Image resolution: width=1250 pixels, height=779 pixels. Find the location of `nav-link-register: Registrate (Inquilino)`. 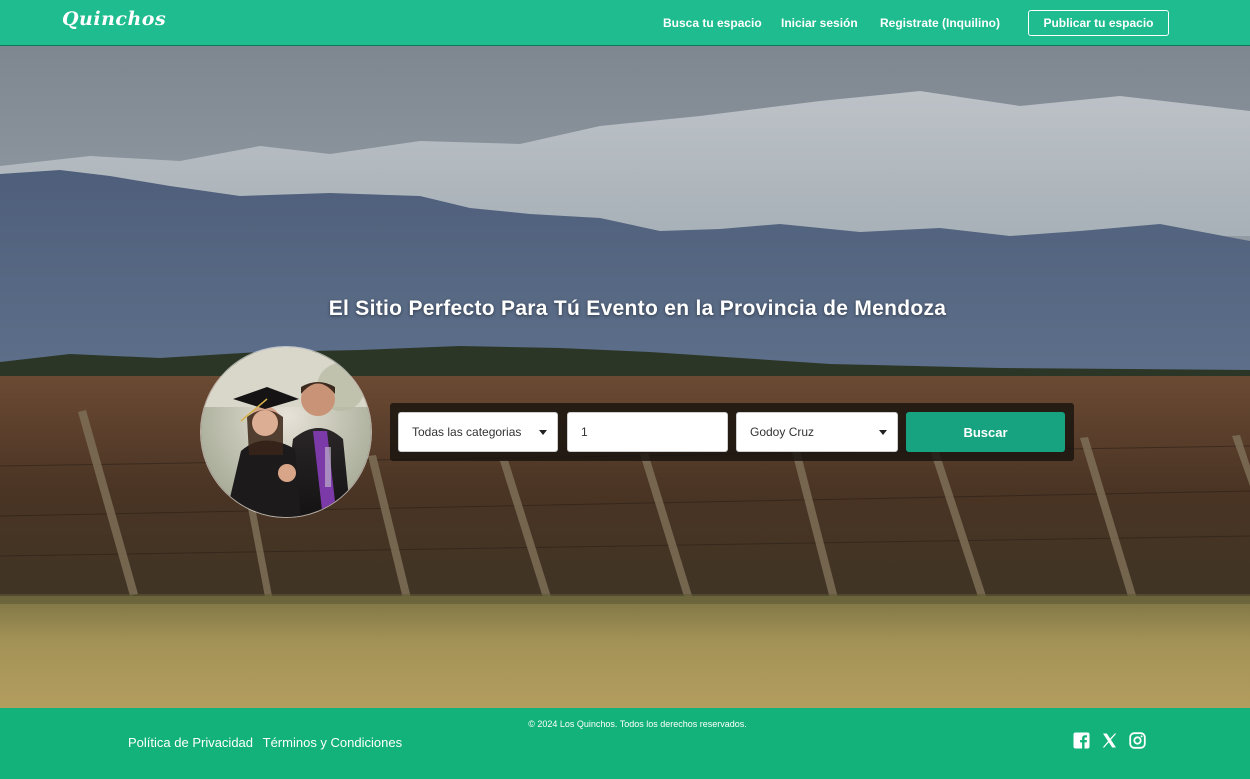

nav-link-register: Registrate (Inquilino) is located at coordinates (940, 23).